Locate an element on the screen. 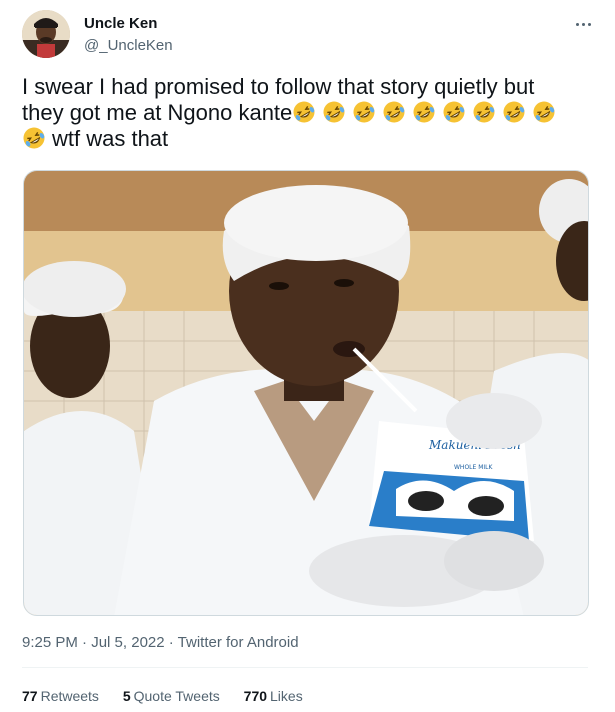 Image resolution: width=615 pixels, height=712 pixels. author-handle: @_UncleKen is located at coordinates (128, 45).